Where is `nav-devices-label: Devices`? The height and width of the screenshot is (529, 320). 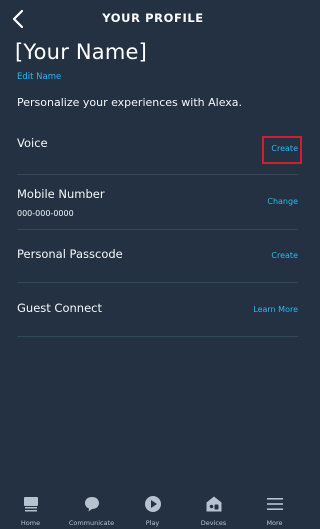
nav-devices-label: Devices is located at coordinates (213, 523).